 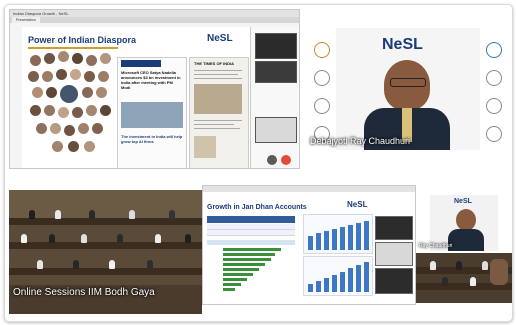 I want to click on window-title: Indian Diaspora Growth - NeSL, so click(x=41, y=13).